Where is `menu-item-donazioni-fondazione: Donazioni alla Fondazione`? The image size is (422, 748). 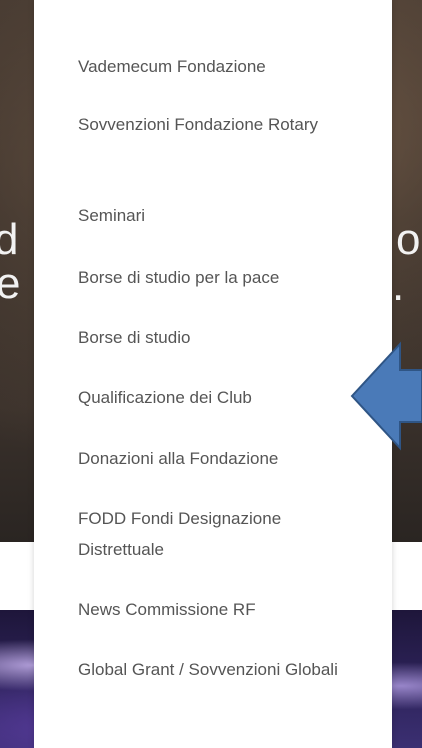
menu-item-donazioni-fondazione: Donazioni alla Fondazione is located at coordinates (213, 458).